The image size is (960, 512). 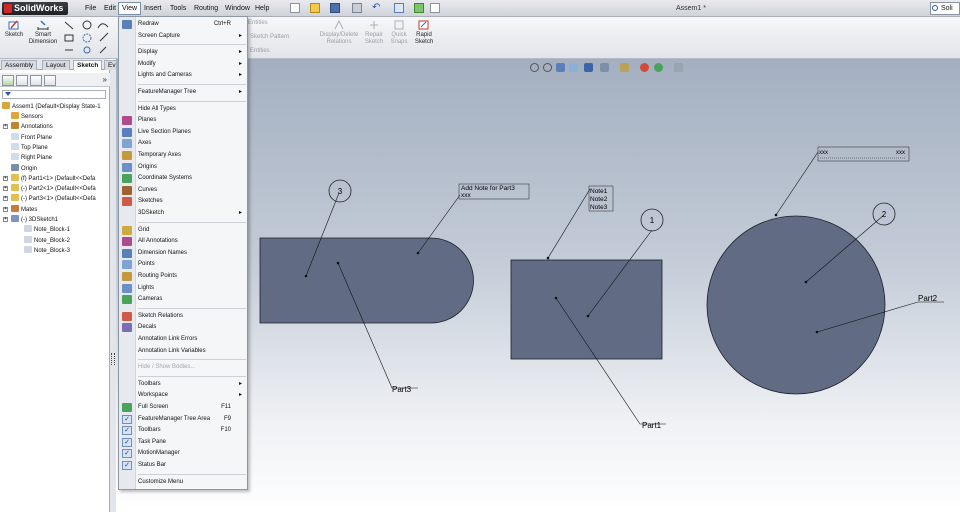 What do you see at coordinates (183, 143) in the screenshot?
I see `menu-item-axes: Axes` at bounding box center [183, 143].